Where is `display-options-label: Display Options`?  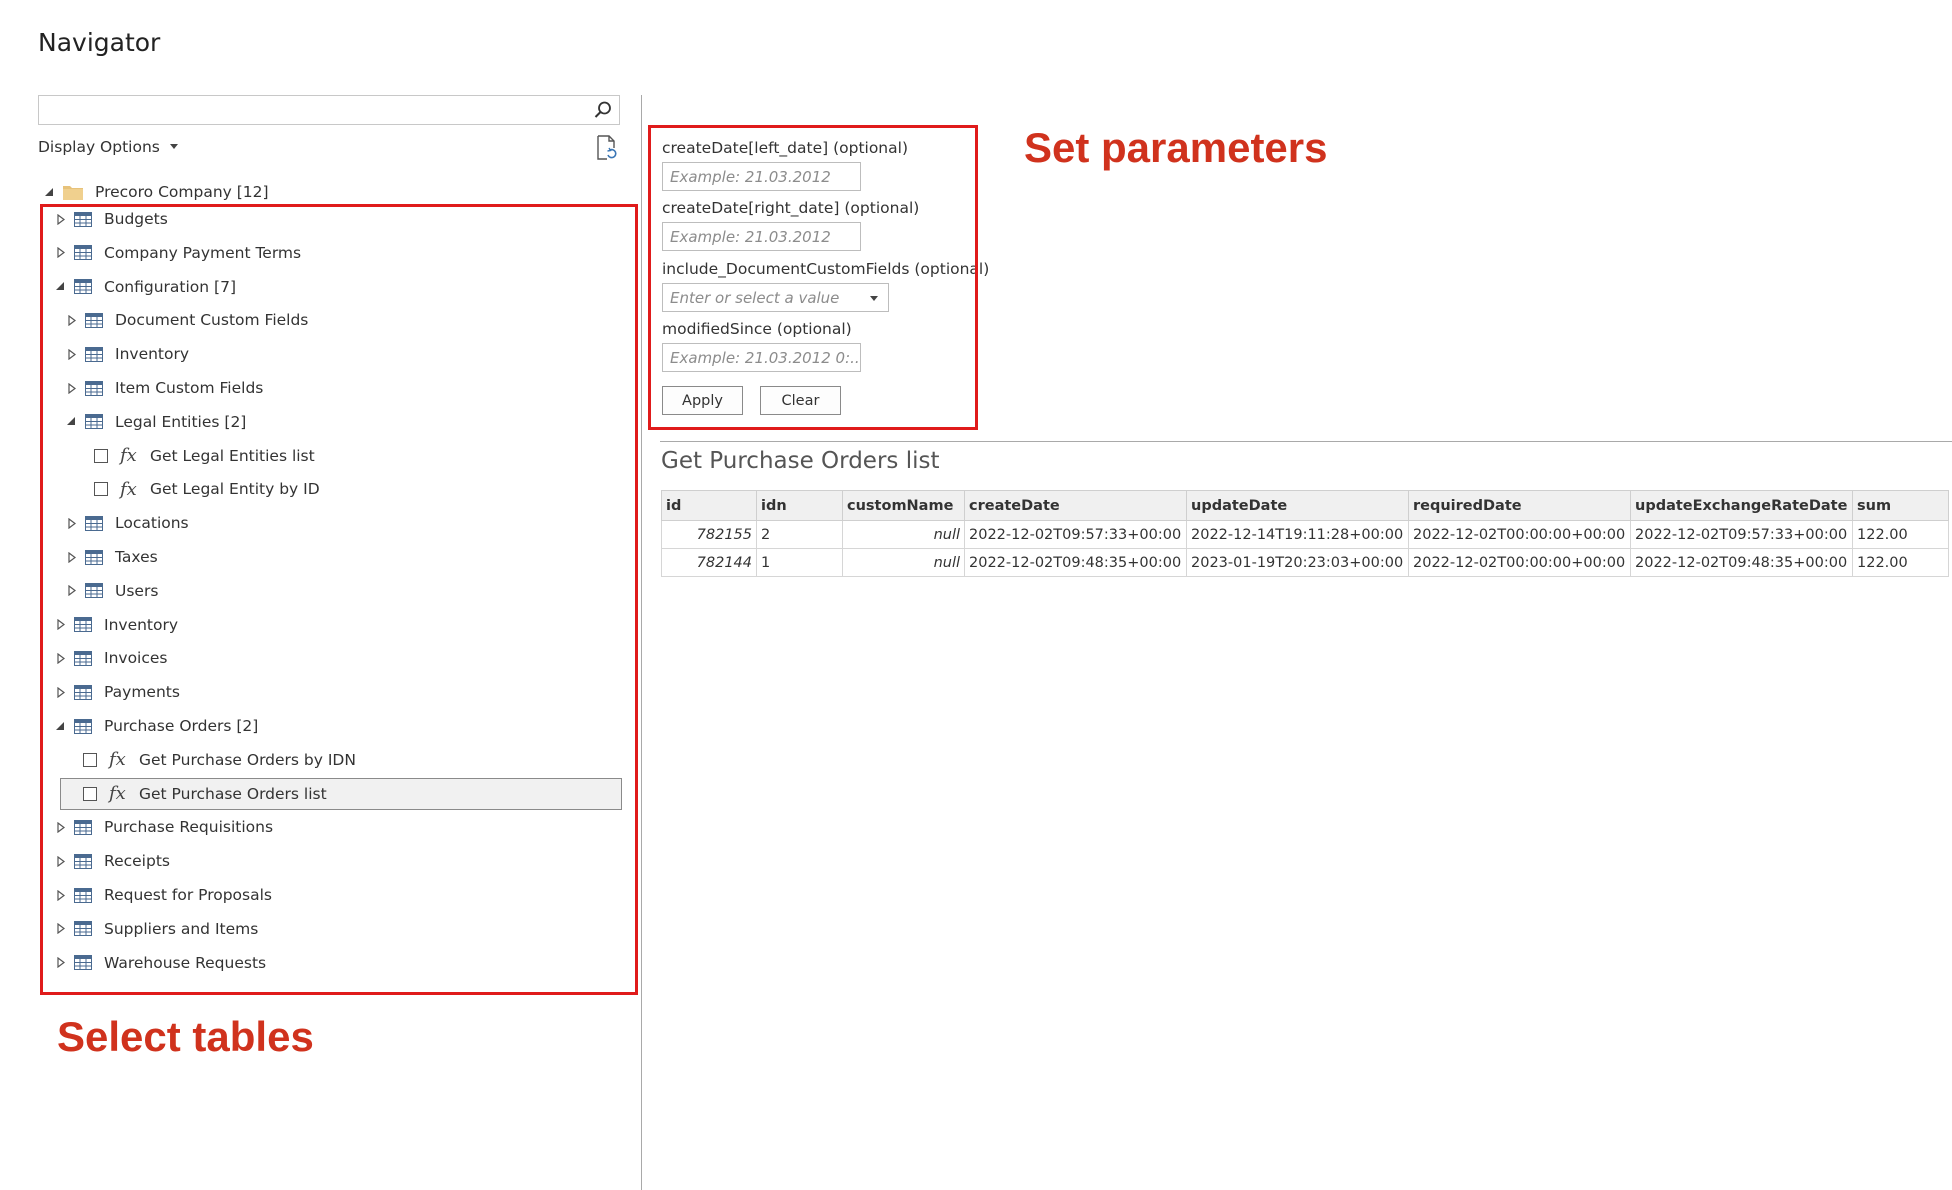
display-options-label: Display Options is located at coordinates (99, 147).